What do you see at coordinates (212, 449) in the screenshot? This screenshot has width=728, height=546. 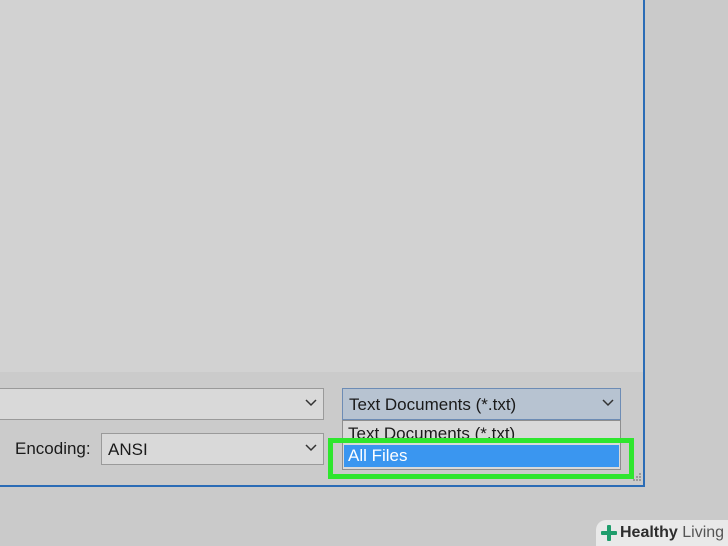 I see `encoding-select: ANSI` at bounding box center [212, 449].